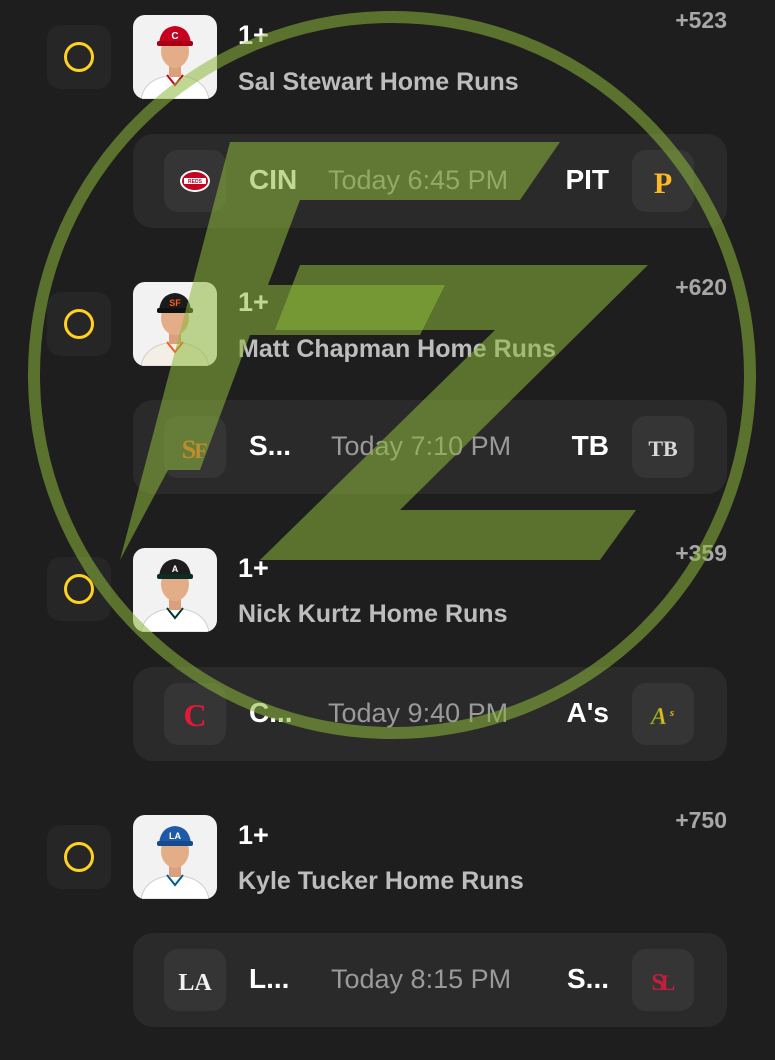  I want to click on reds-logo-icon: REDS, so click(195, 181).